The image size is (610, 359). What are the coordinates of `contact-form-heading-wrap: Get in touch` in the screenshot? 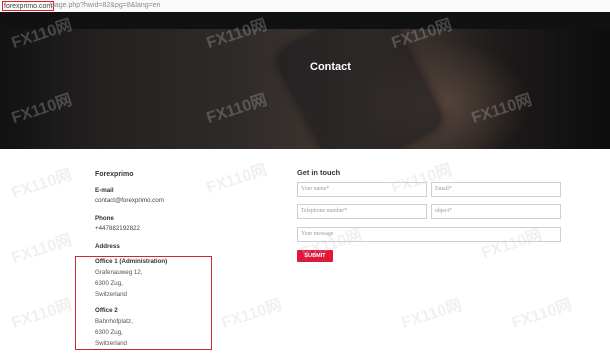 It's located at (318, 172).